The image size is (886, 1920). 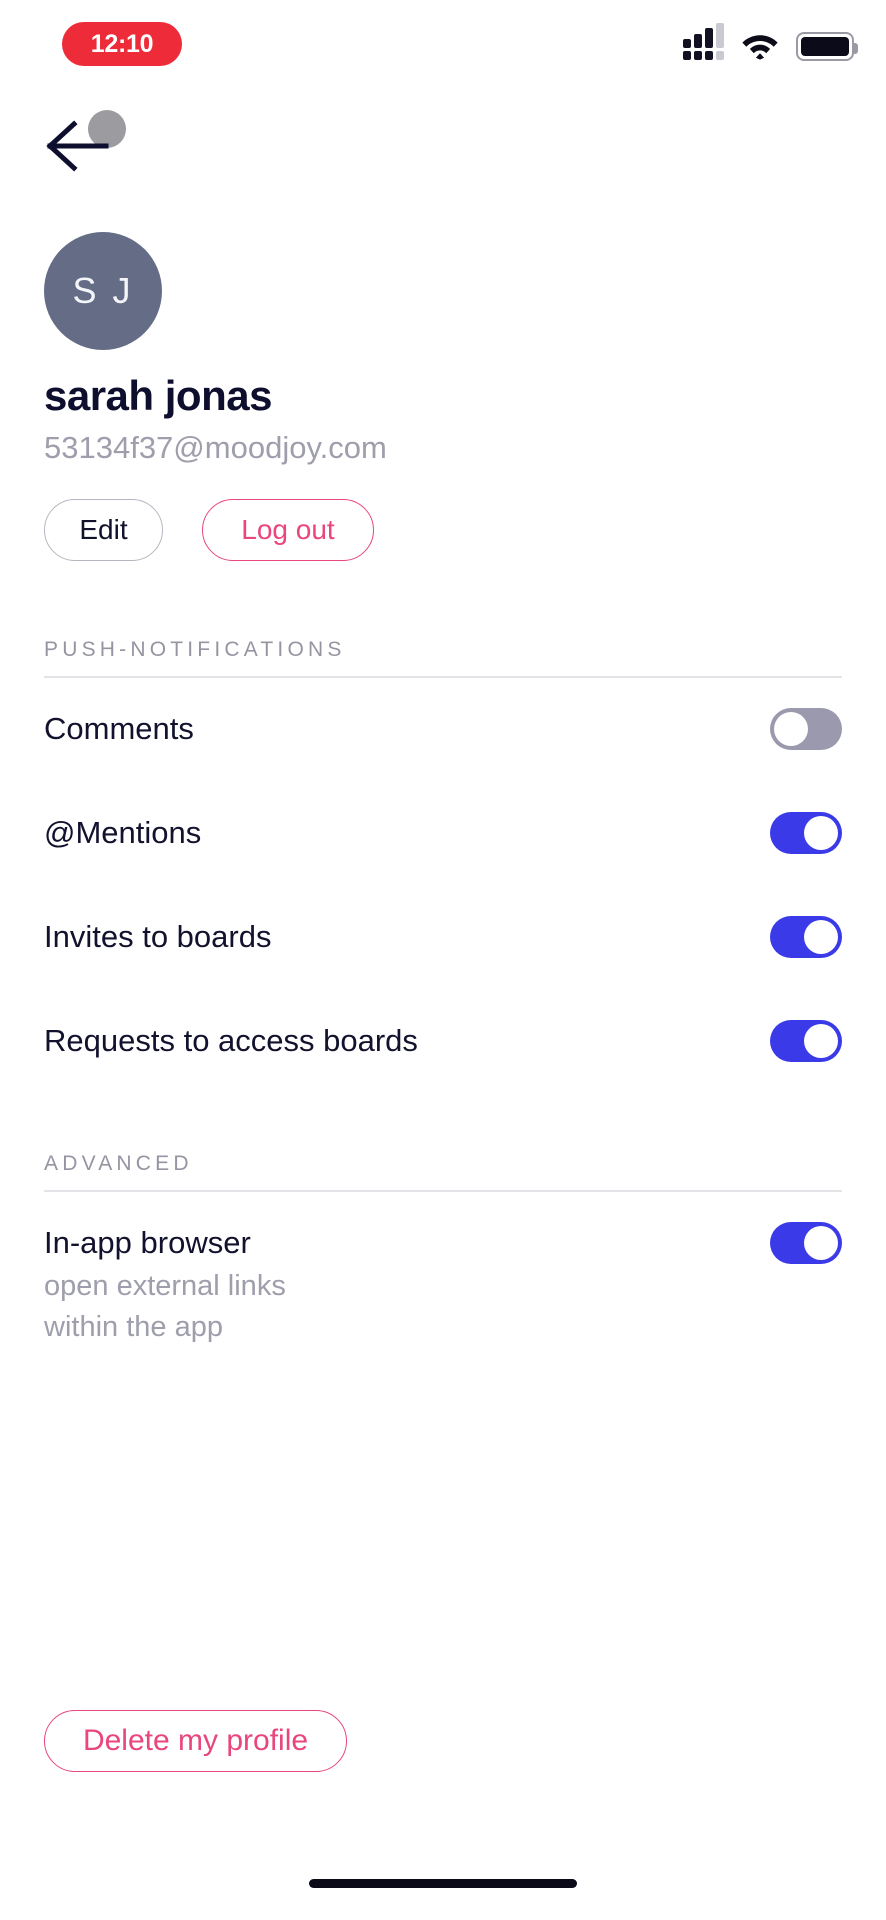 What do you see at coordinates (443, 677) in the screenshot?
I see `section-divider-push-notifications` at bounding box center [443, 677].